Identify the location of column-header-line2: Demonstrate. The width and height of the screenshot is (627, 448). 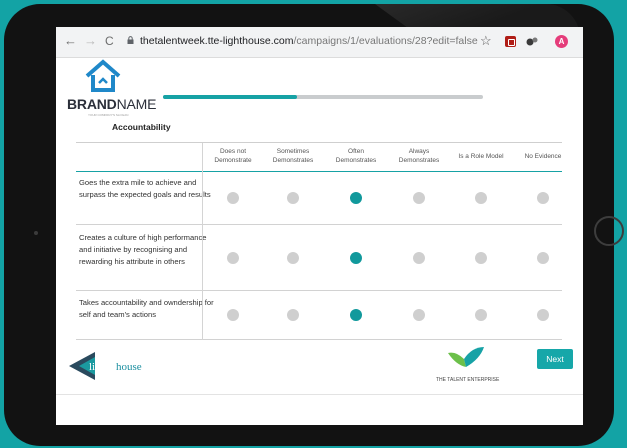
(233, 160).